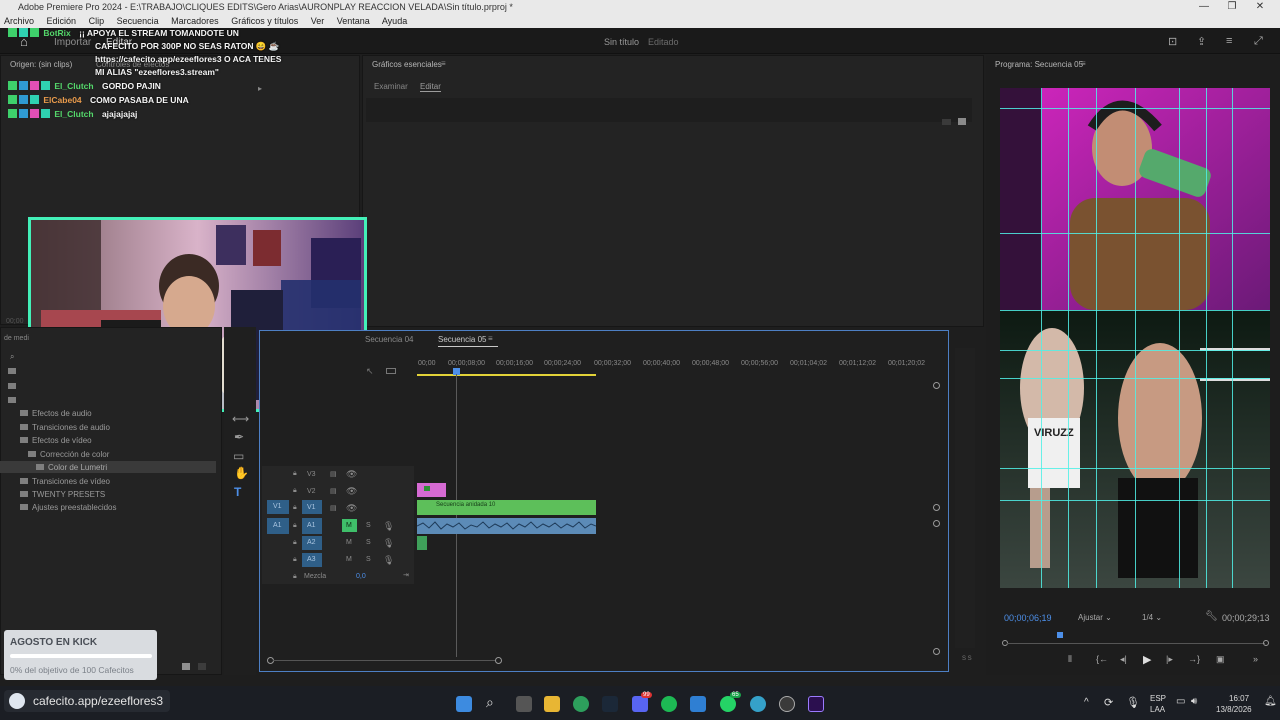 This screenshot has width=1280, height=720. What do you see at coordinates (1028, 618) in the screenshot?
I see `program-timecode: 00;00;06;19` at bounding box center [1028, 618].